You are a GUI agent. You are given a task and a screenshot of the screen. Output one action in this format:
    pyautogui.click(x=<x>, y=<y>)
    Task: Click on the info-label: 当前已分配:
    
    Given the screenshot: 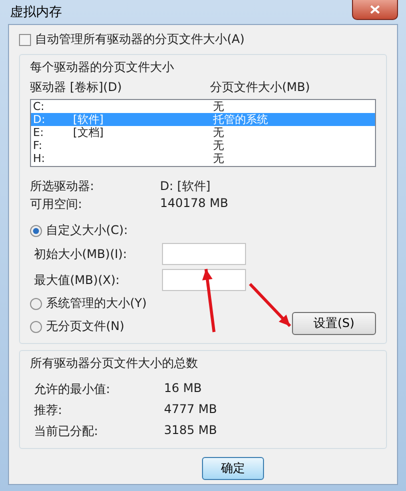 What is the action you would take?
    pyautogui.click(x=67, y=431)
    